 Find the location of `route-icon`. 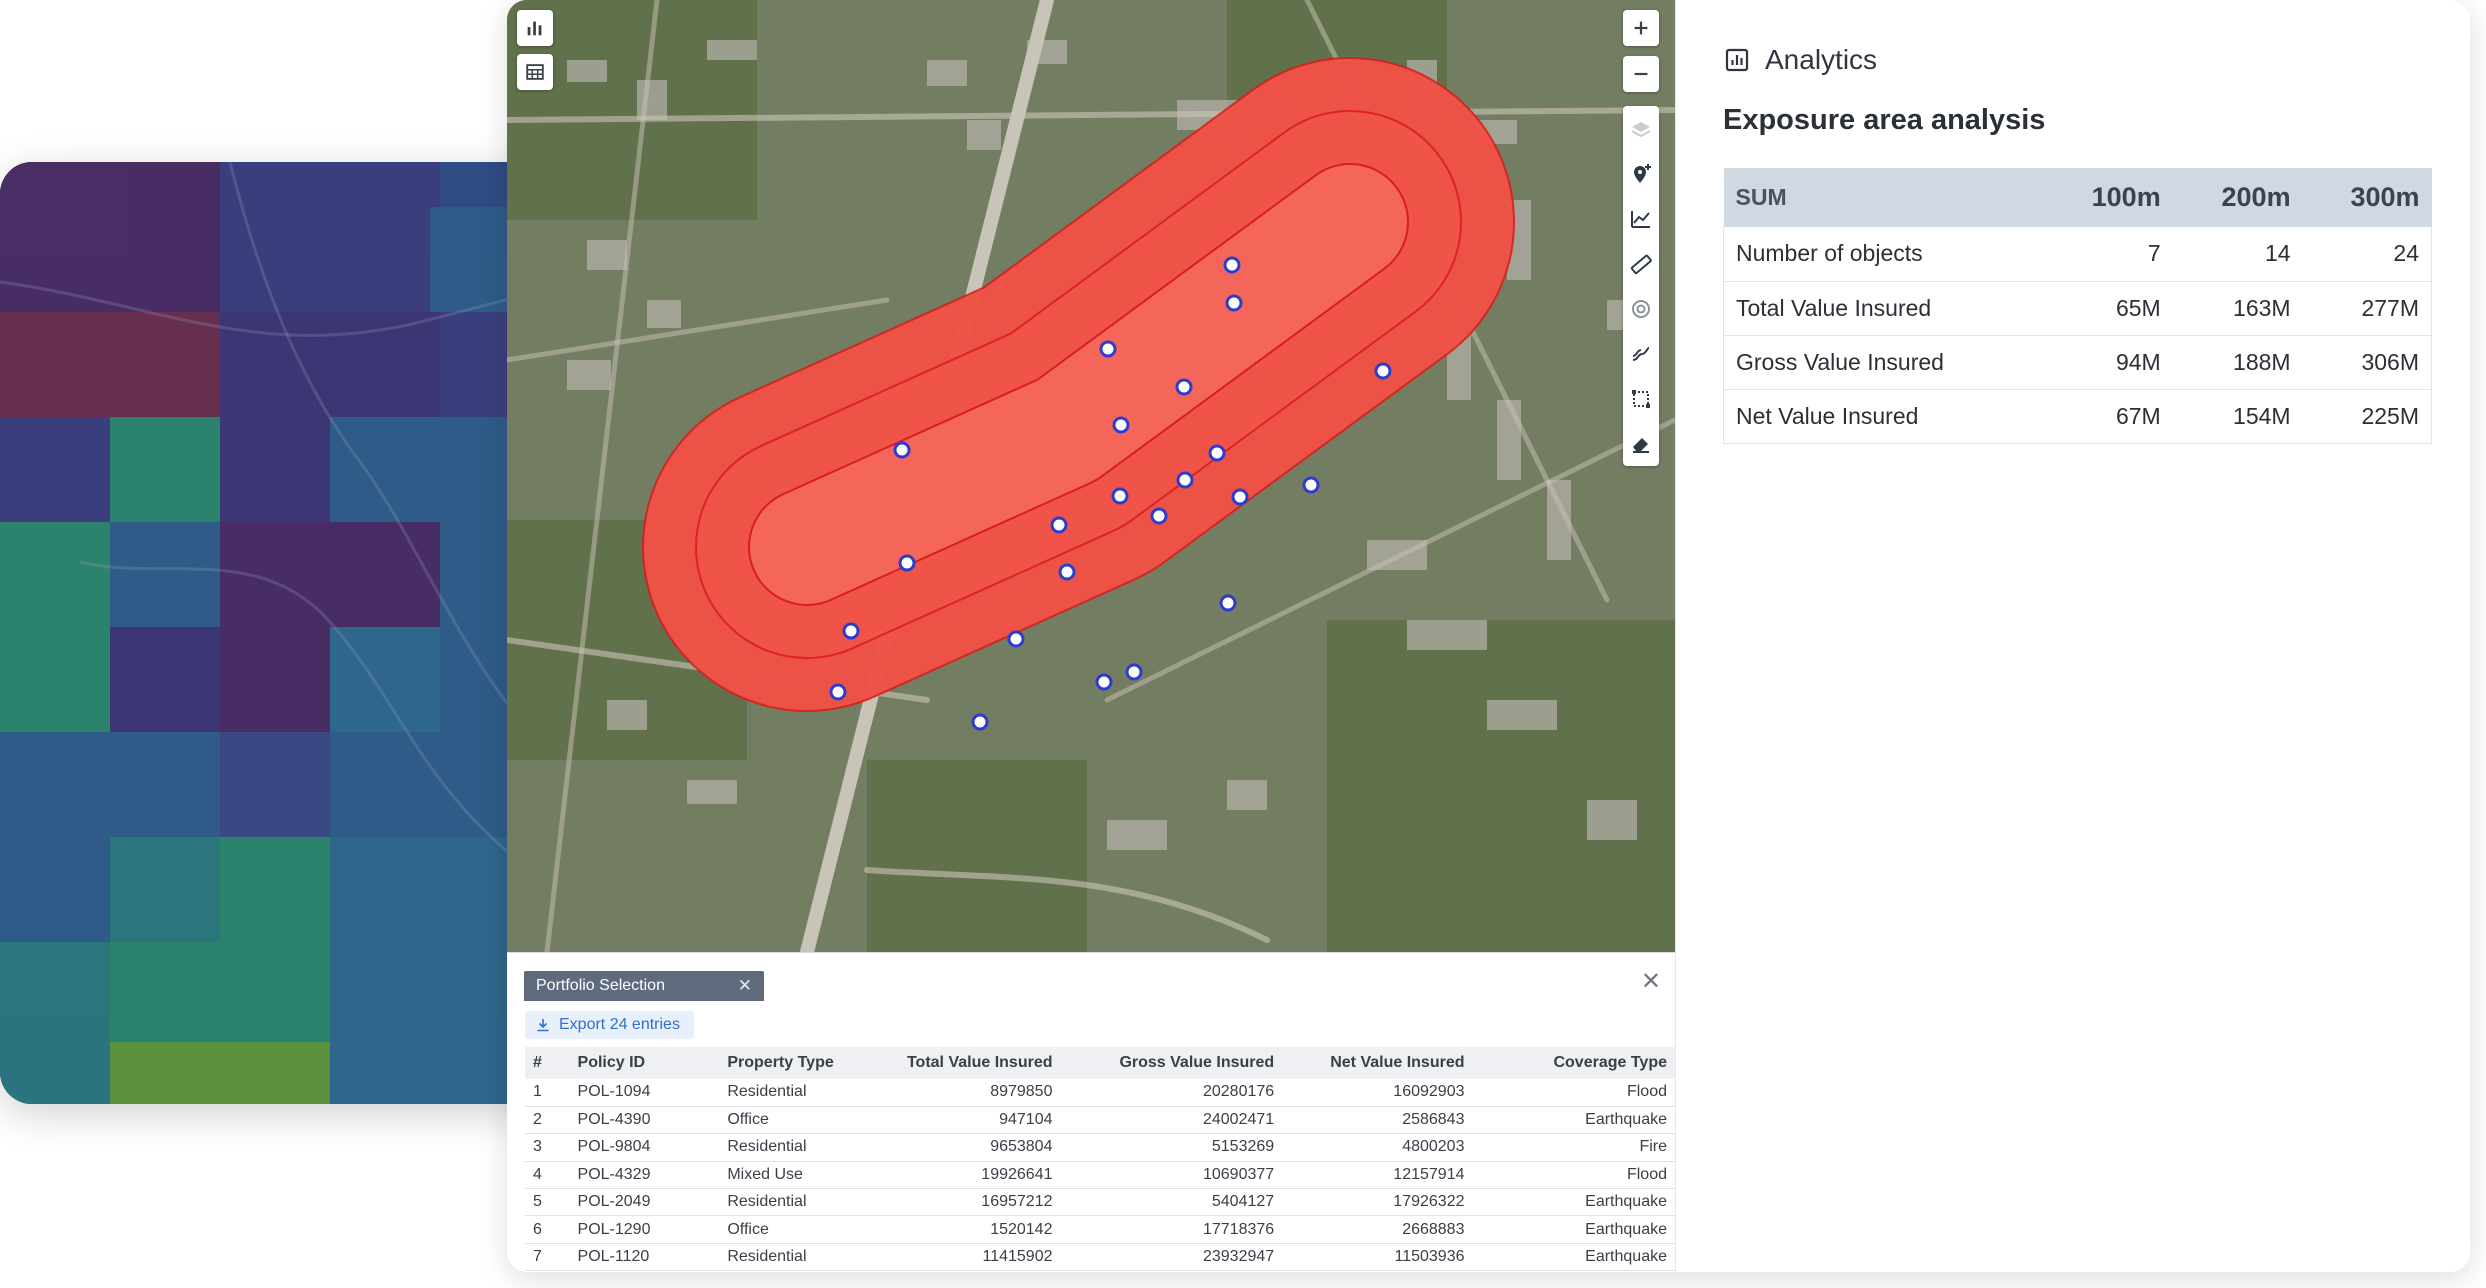

route-icon is located at coordinates (1641, 353).